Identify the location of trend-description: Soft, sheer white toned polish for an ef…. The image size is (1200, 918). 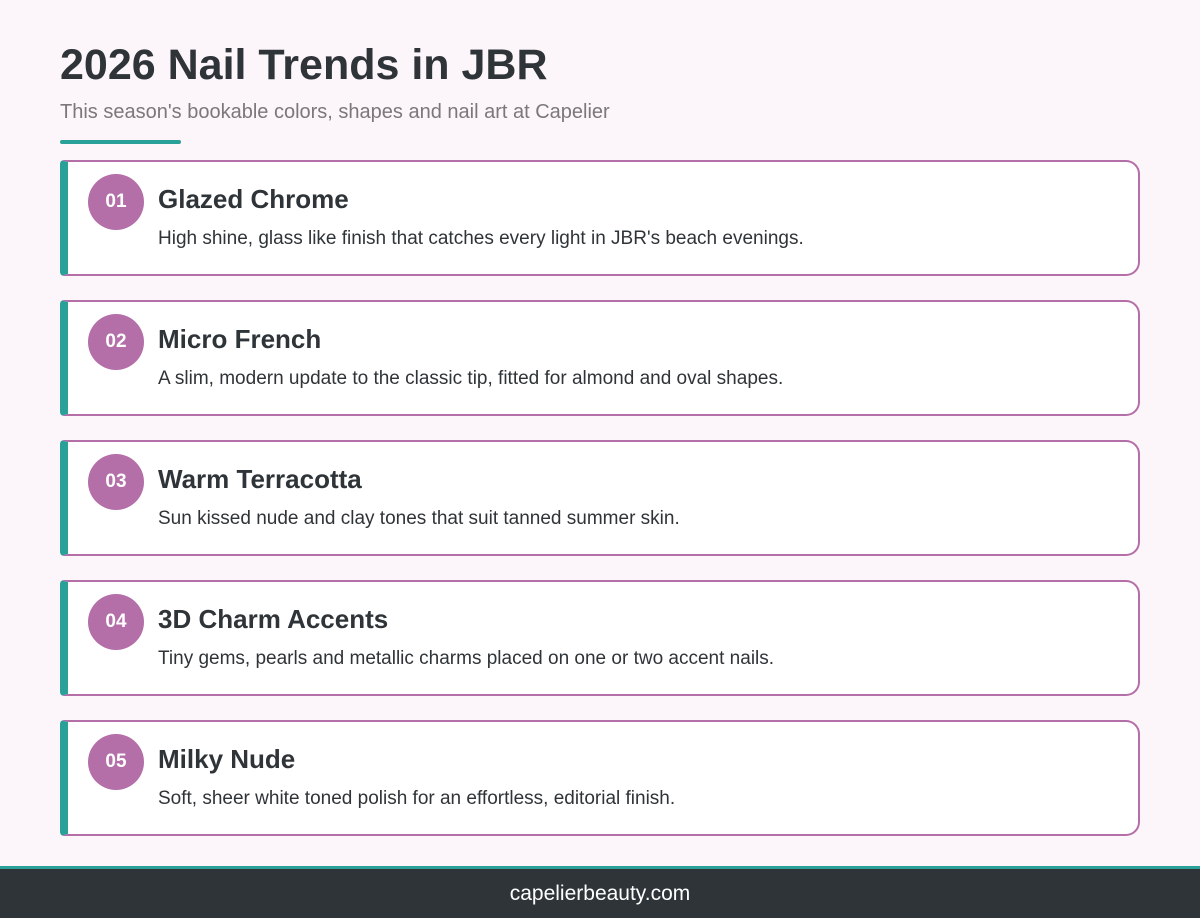
(417, 798).